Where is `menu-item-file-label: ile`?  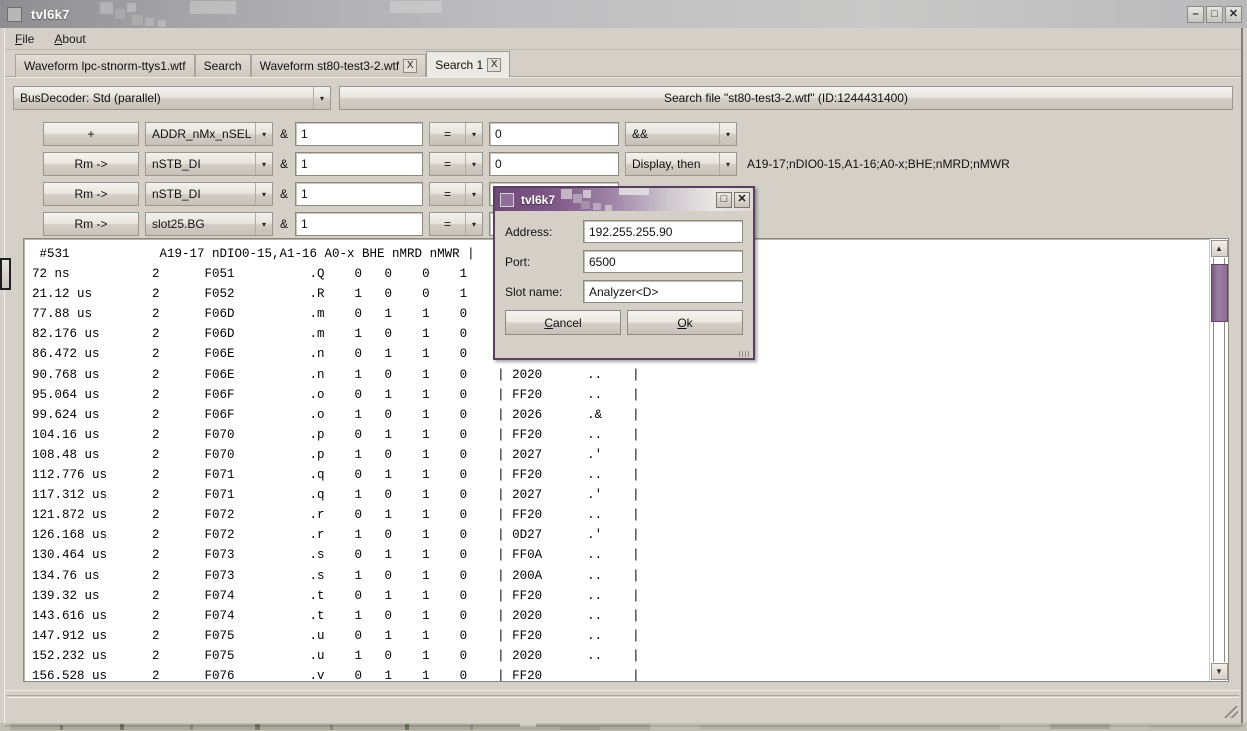 menu-item-file-label: ile is located at coordinates (28, 38).